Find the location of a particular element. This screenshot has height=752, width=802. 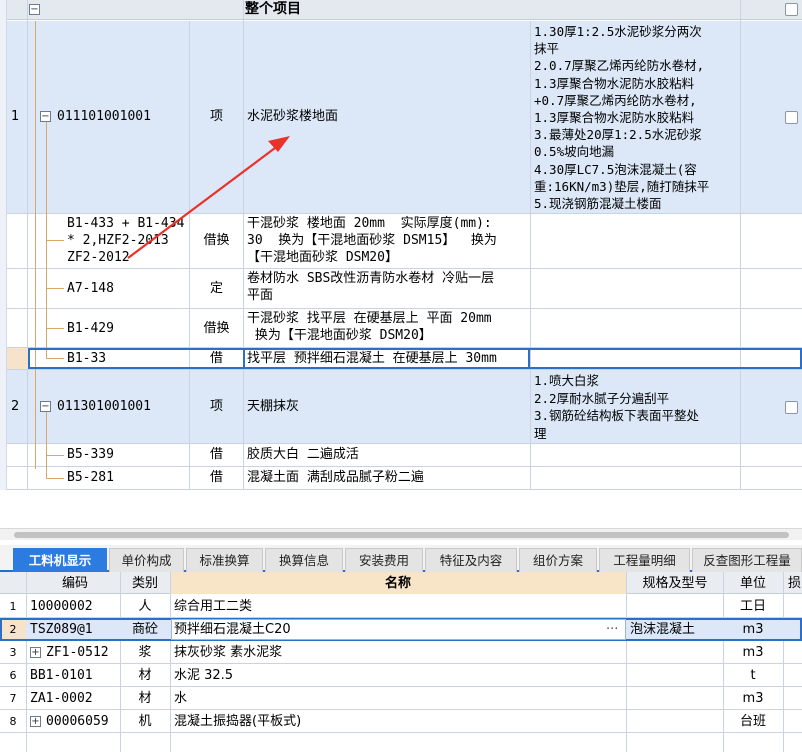

row-index: 7 is located at coordinates (13, 698).